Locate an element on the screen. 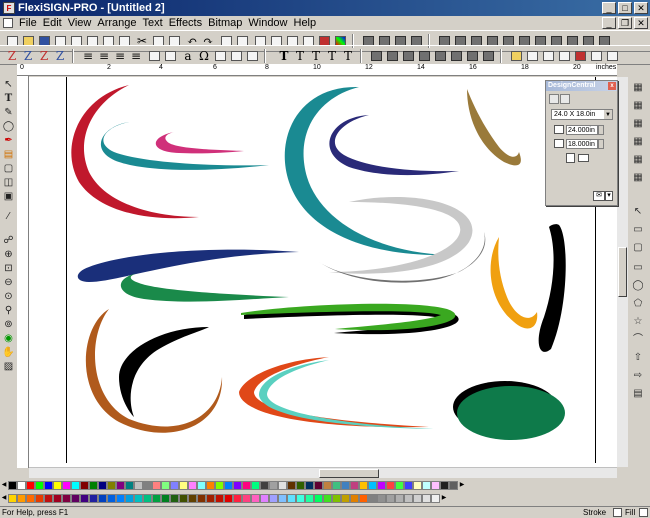 The width and height of the screenshot is (650, 518). align-text-right-icon: ≡ is located at coordinates (120, 55).